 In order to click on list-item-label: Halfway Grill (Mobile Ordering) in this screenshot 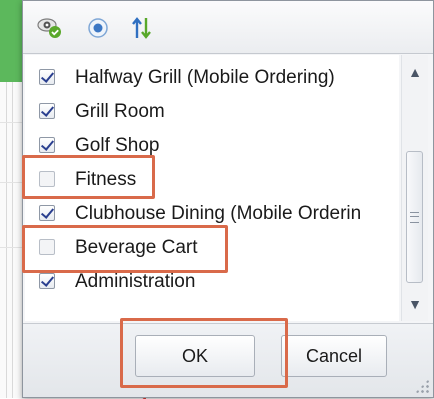, I will do `click(205, 77)`.